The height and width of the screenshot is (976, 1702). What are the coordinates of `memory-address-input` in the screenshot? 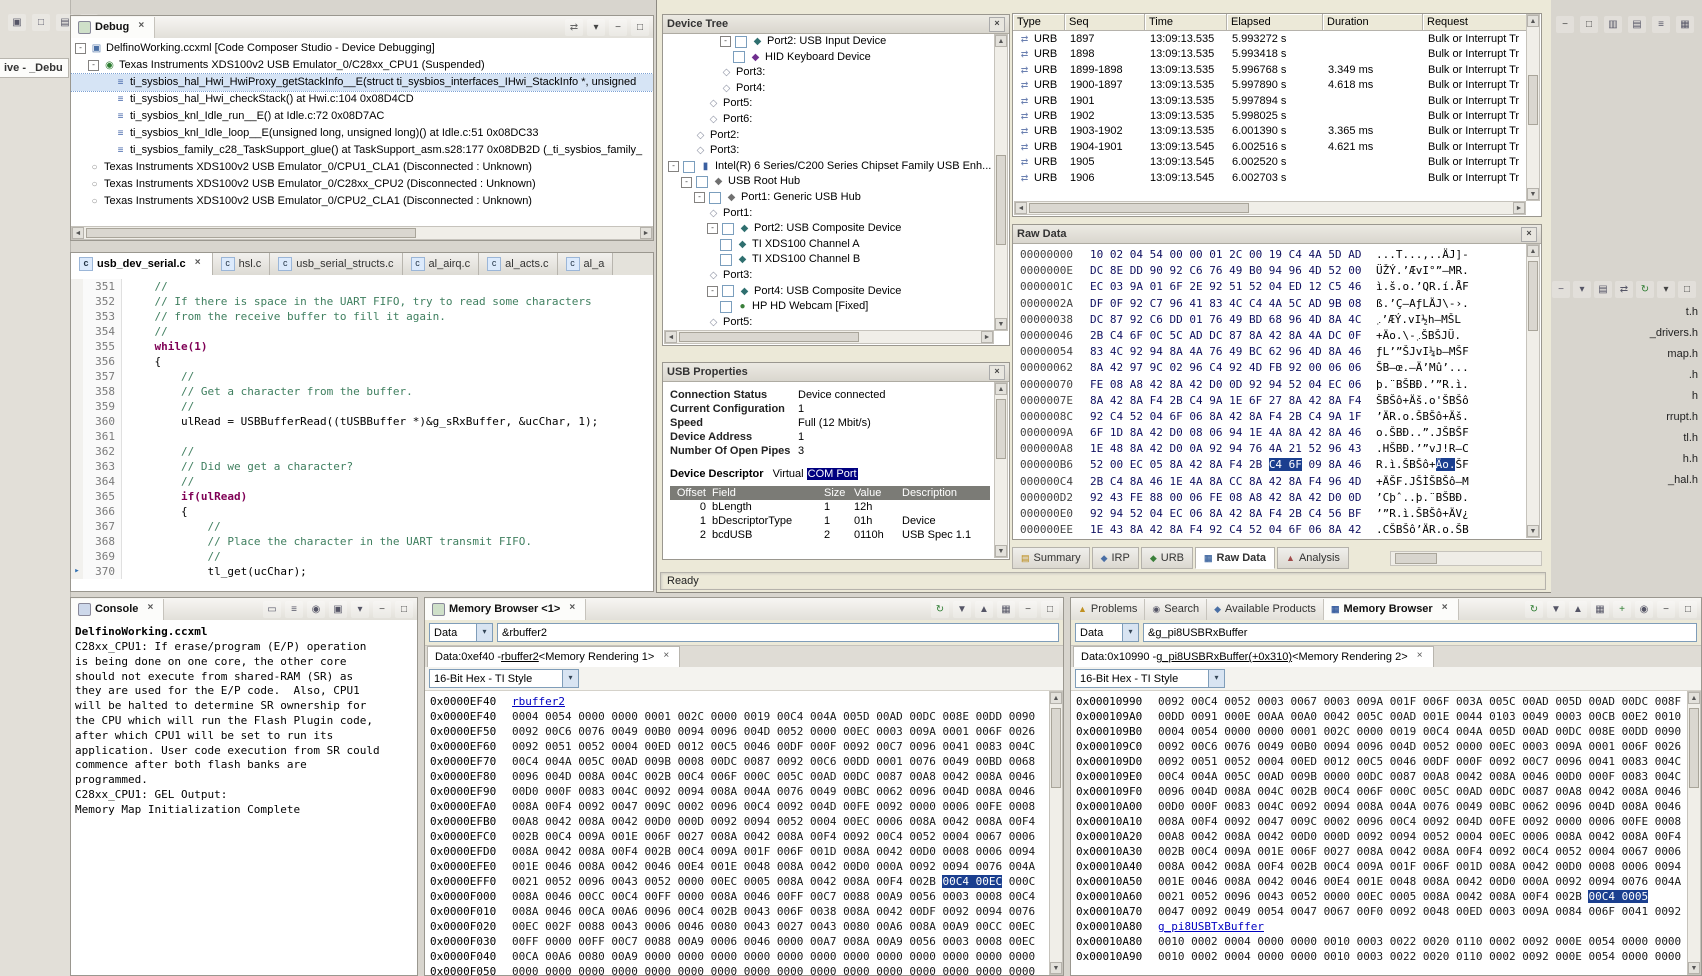 It's located at (1420, 632).